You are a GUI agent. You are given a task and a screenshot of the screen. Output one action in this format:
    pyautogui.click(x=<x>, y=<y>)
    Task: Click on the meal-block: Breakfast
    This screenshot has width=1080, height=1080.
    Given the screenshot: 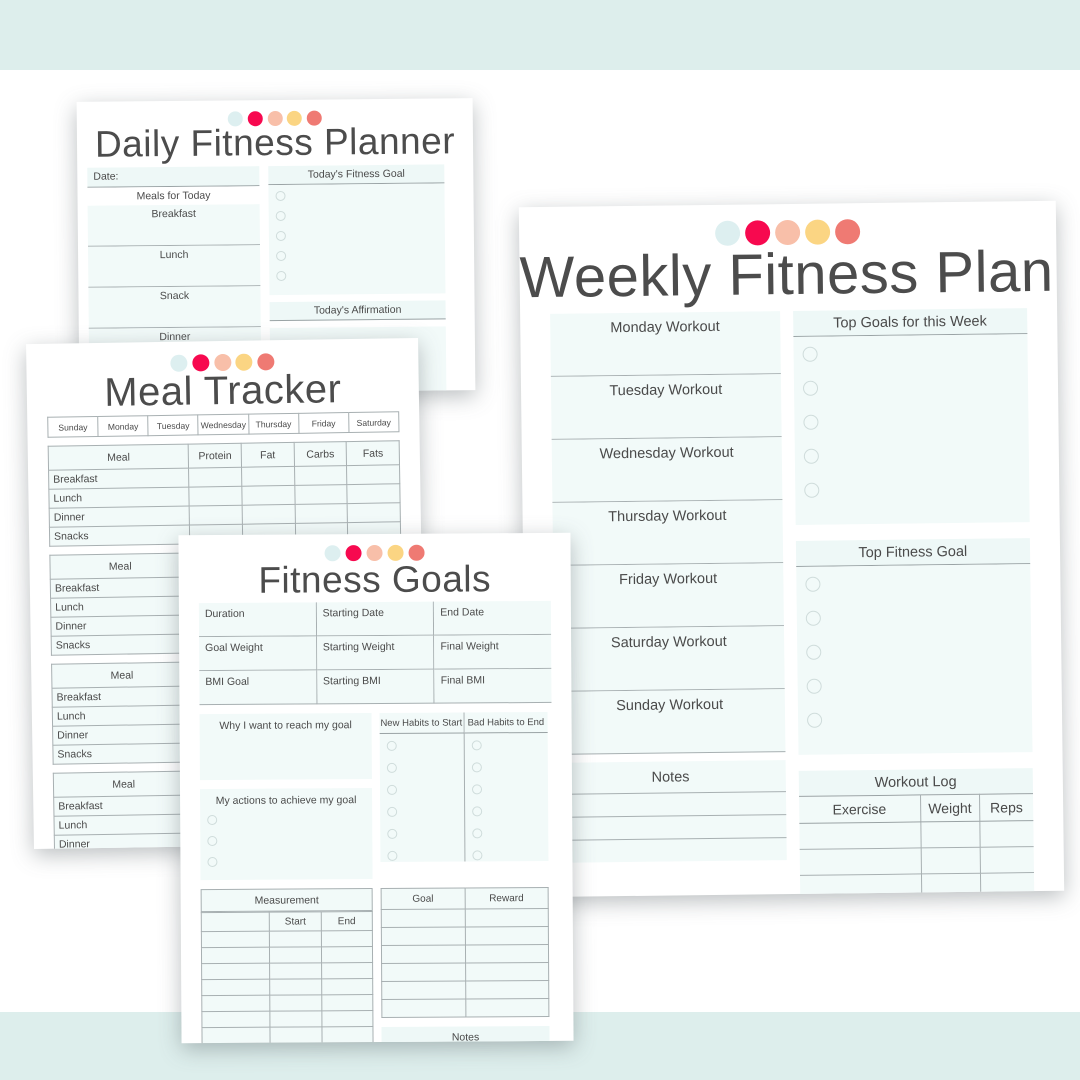 What is the action you would take?
    pyautogui.click(x=173, y=225)
    